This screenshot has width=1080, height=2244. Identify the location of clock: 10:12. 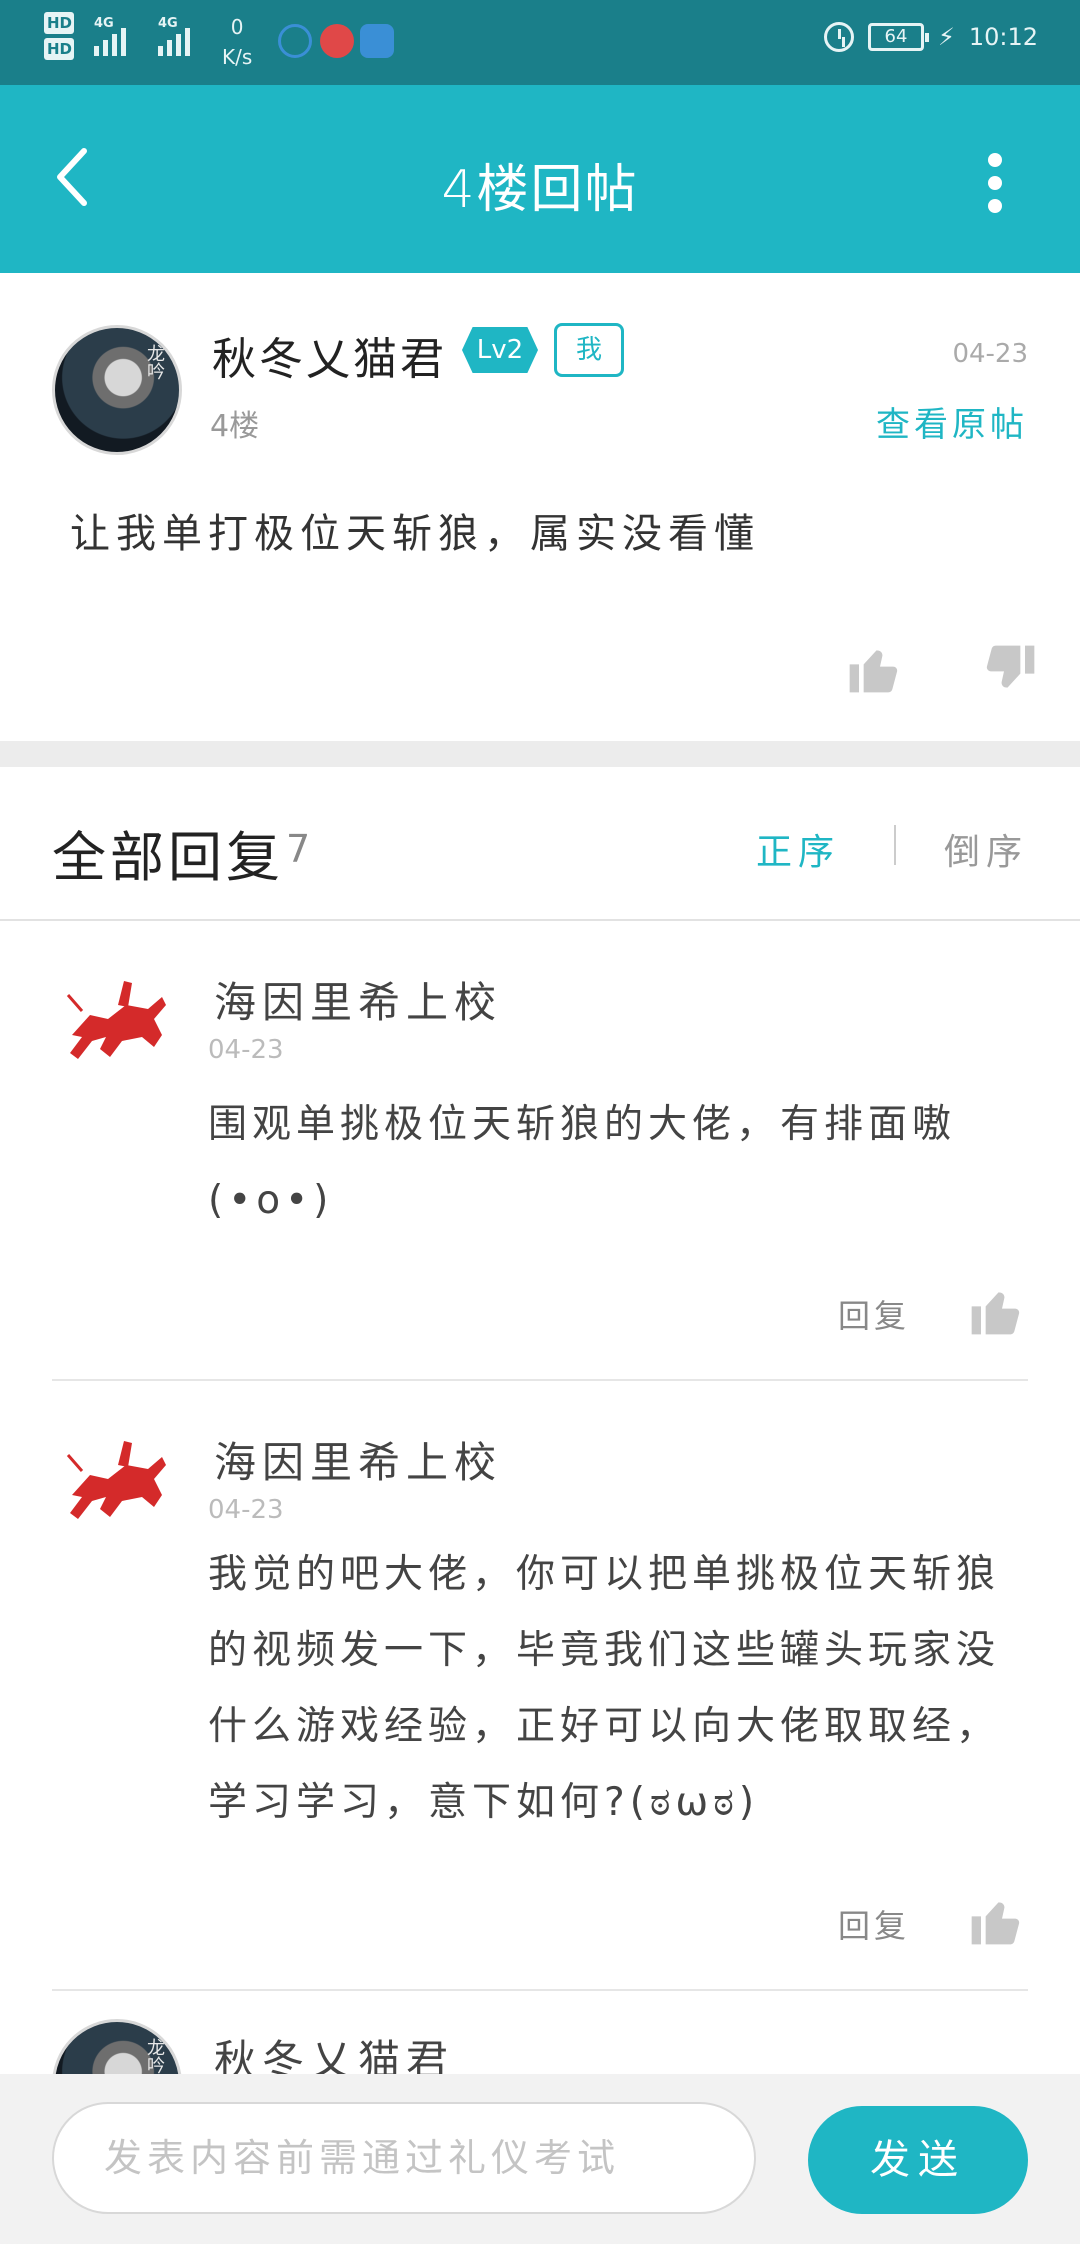
(1003, 37).